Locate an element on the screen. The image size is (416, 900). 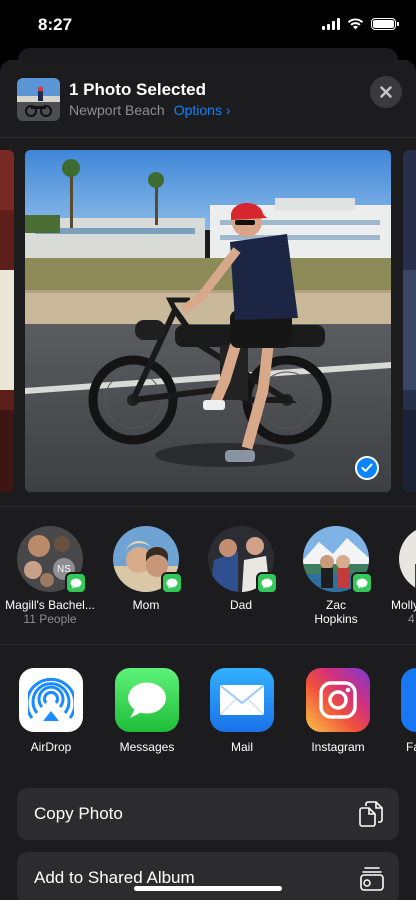
mail-icon is located at coordinates (242, 700).